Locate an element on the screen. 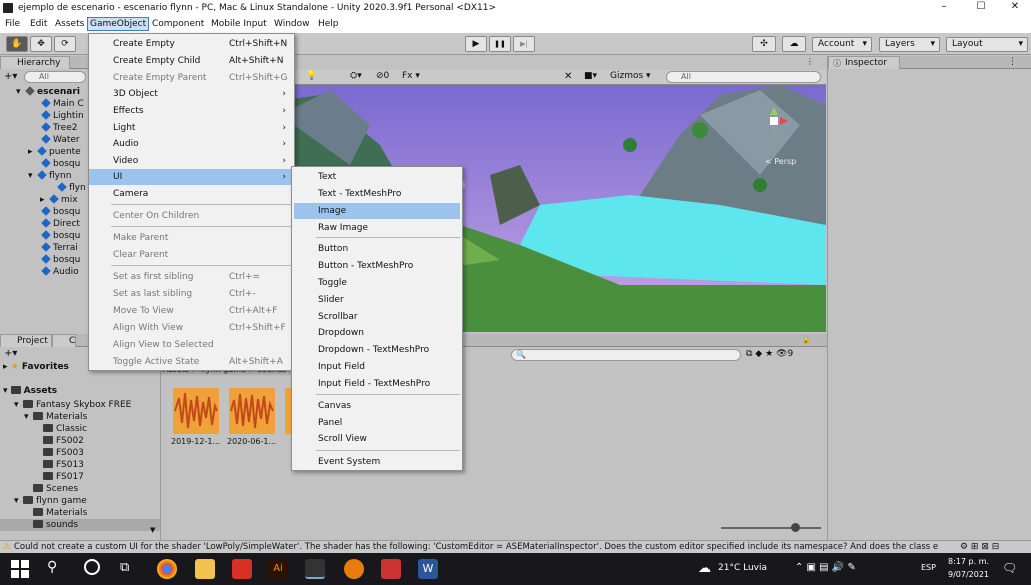 This screenshot has height=585, width=1031. orientation-gizmo is located at coordinates (774, 121).